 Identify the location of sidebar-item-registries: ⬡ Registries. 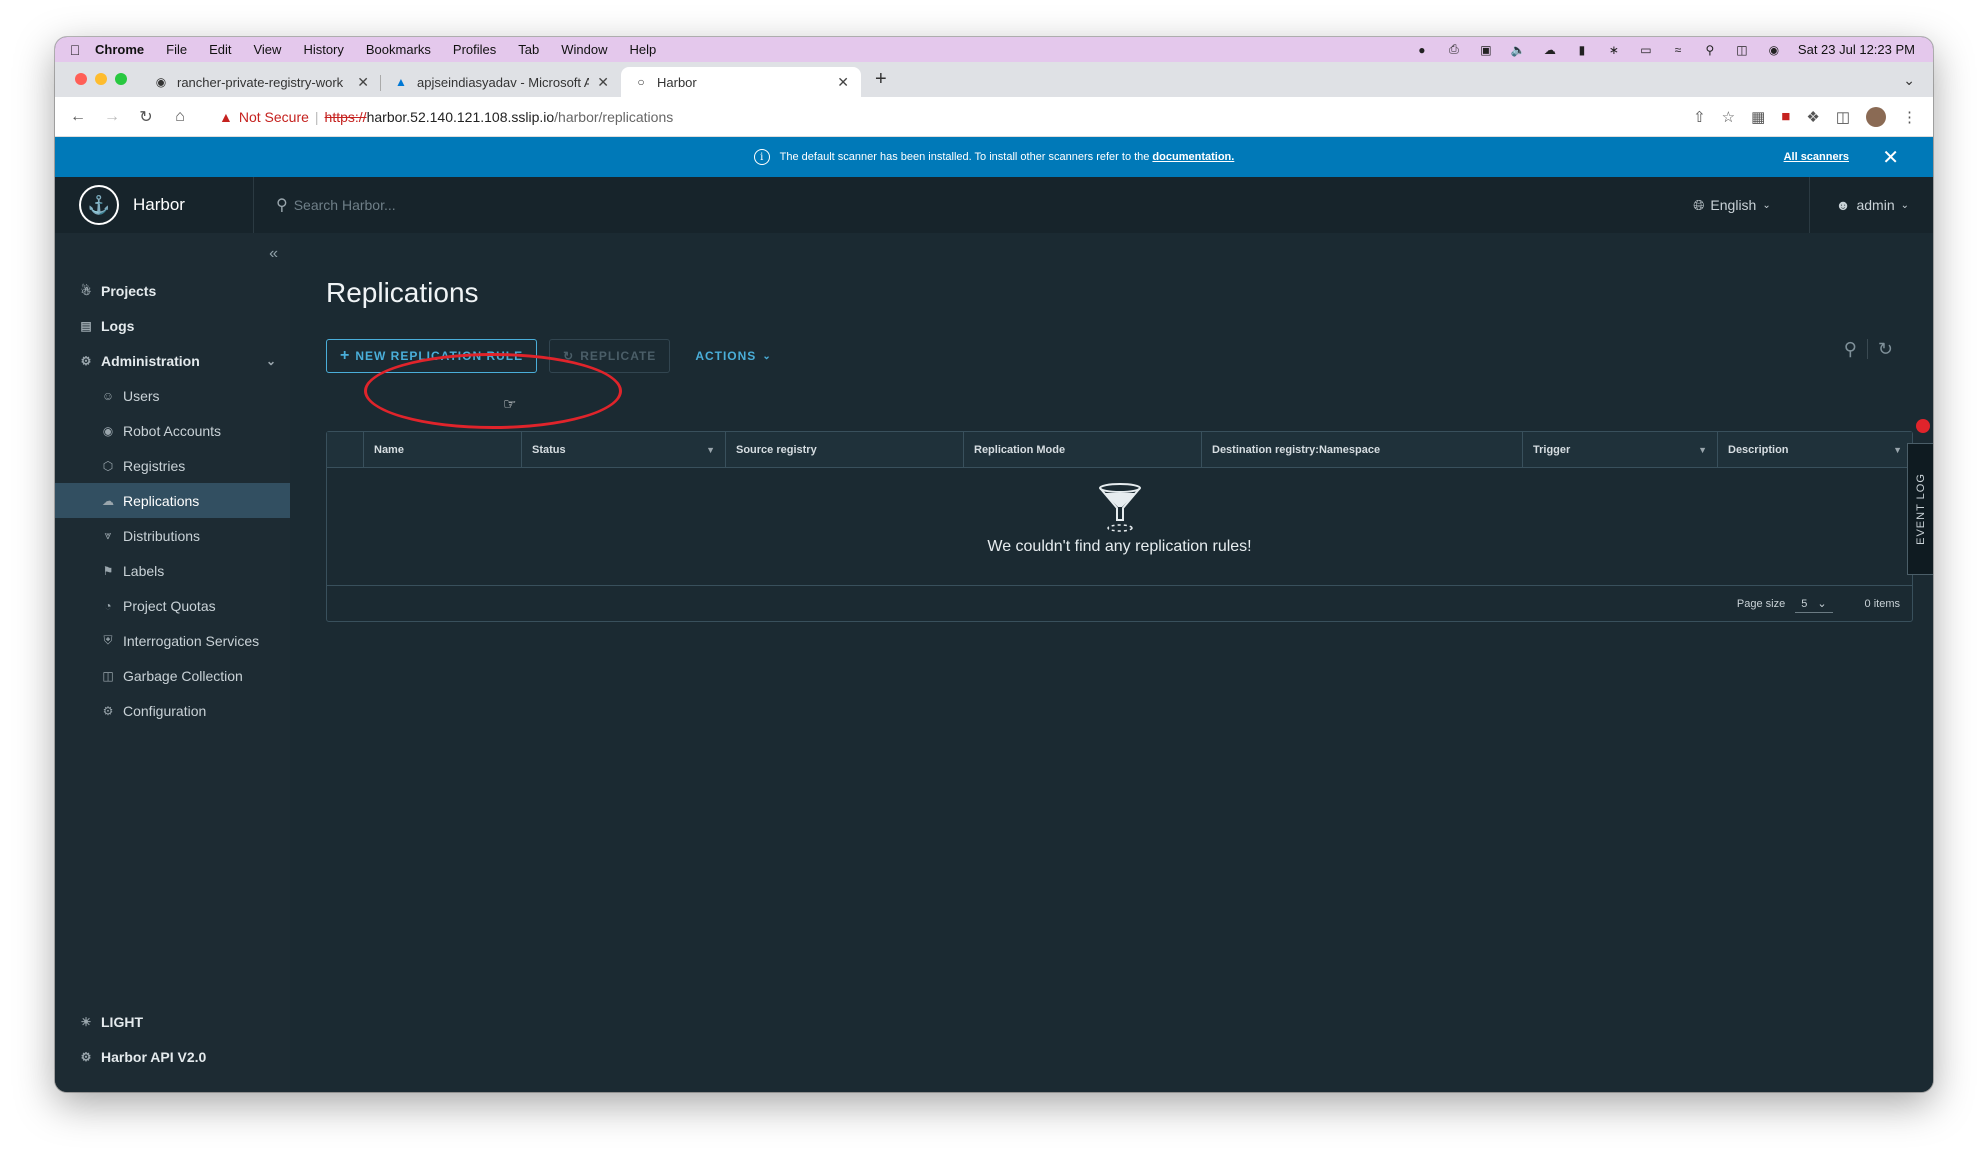
(172, 465).